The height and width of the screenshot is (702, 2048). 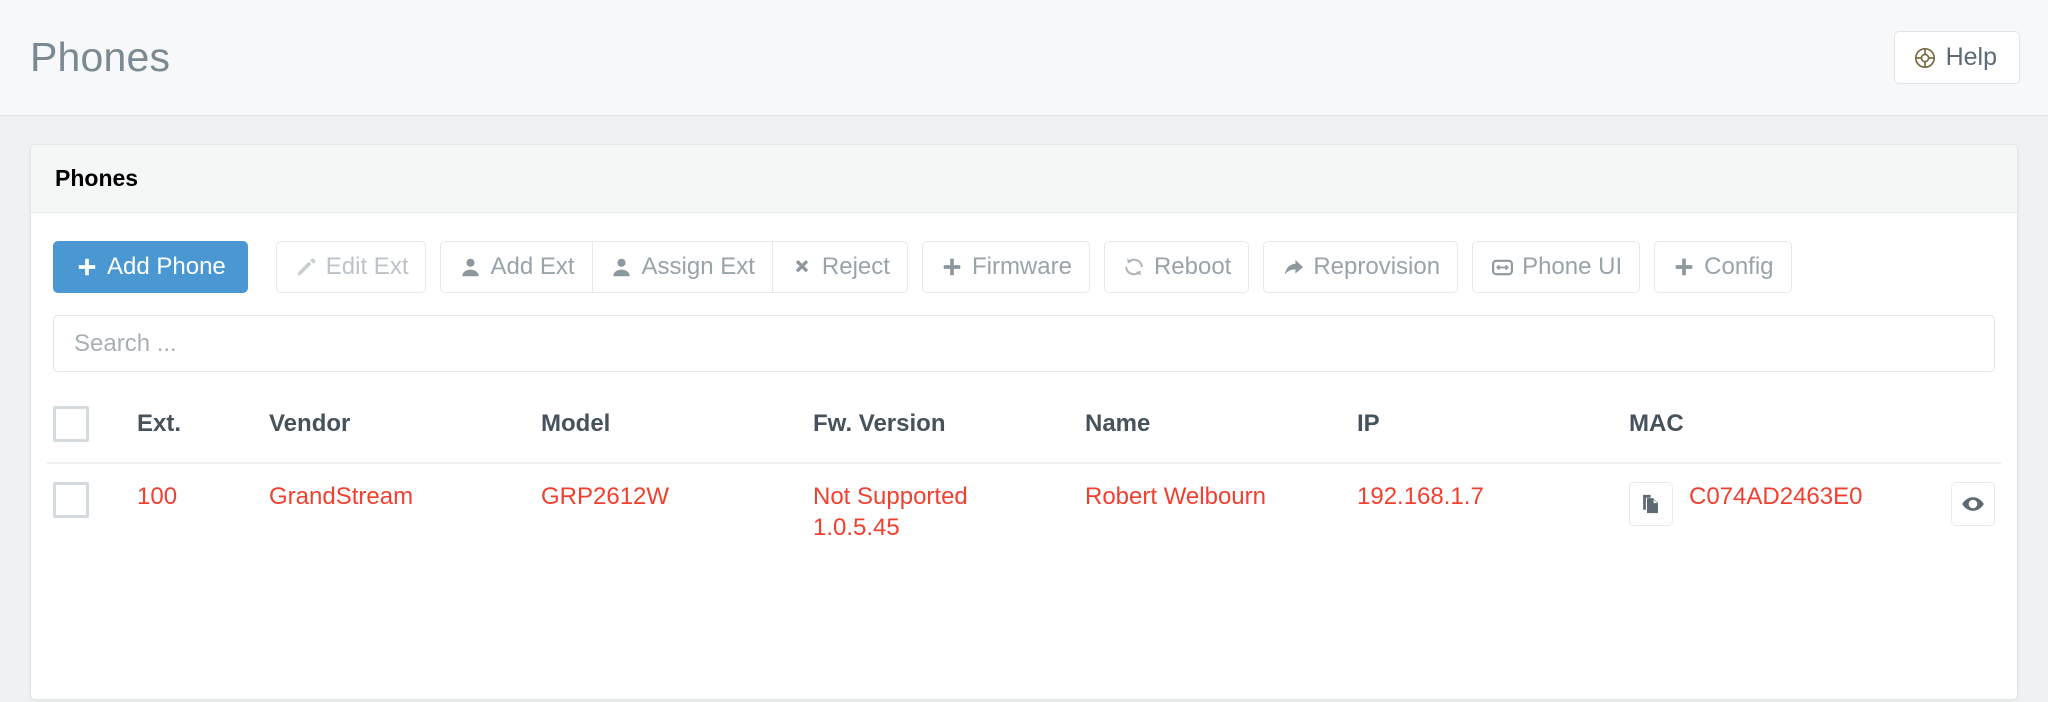 I want to click on assign-ext-button: Assign Ext, so click(x=682, y=267).